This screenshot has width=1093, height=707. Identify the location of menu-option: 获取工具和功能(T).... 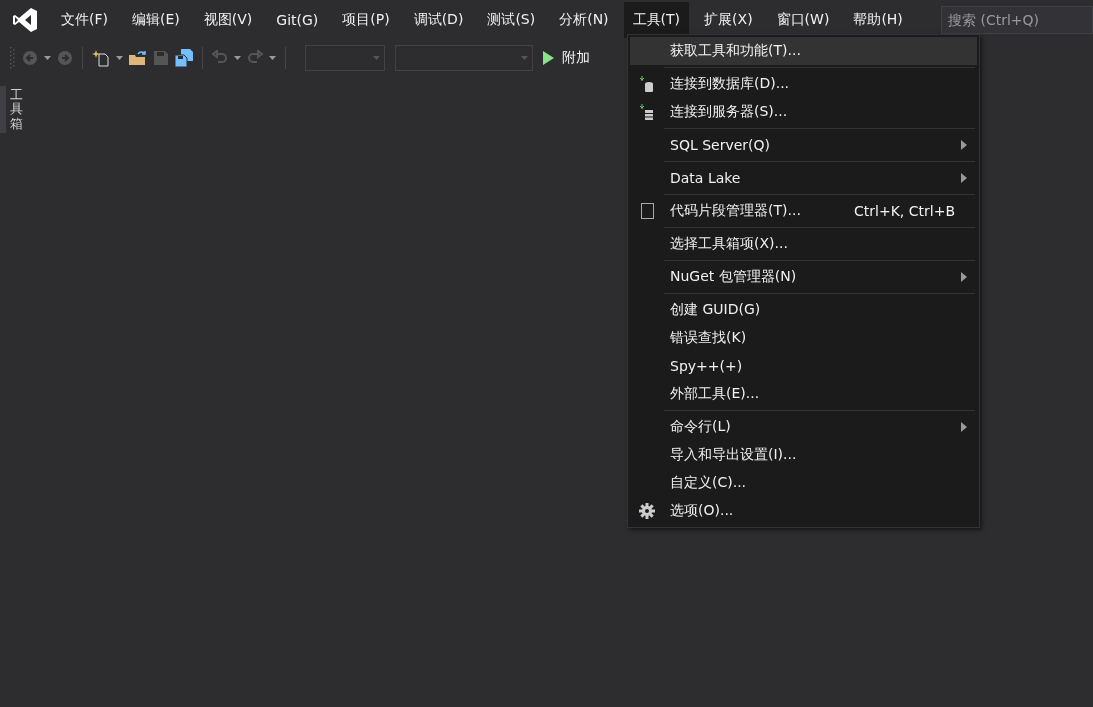
(803, 51).